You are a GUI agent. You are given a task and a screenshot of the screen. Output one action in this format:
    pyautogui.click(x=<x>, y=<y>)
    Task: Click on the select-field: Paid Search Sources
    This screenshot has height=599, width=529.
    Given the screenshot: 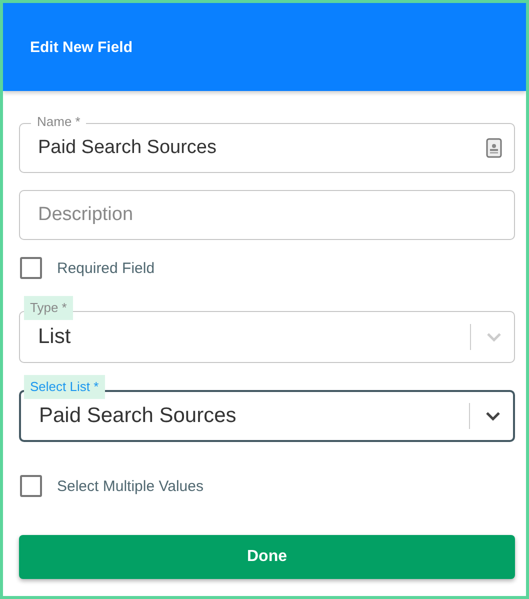 What is the action you would take?
    pyautogui.click(x=267, y=416)
    